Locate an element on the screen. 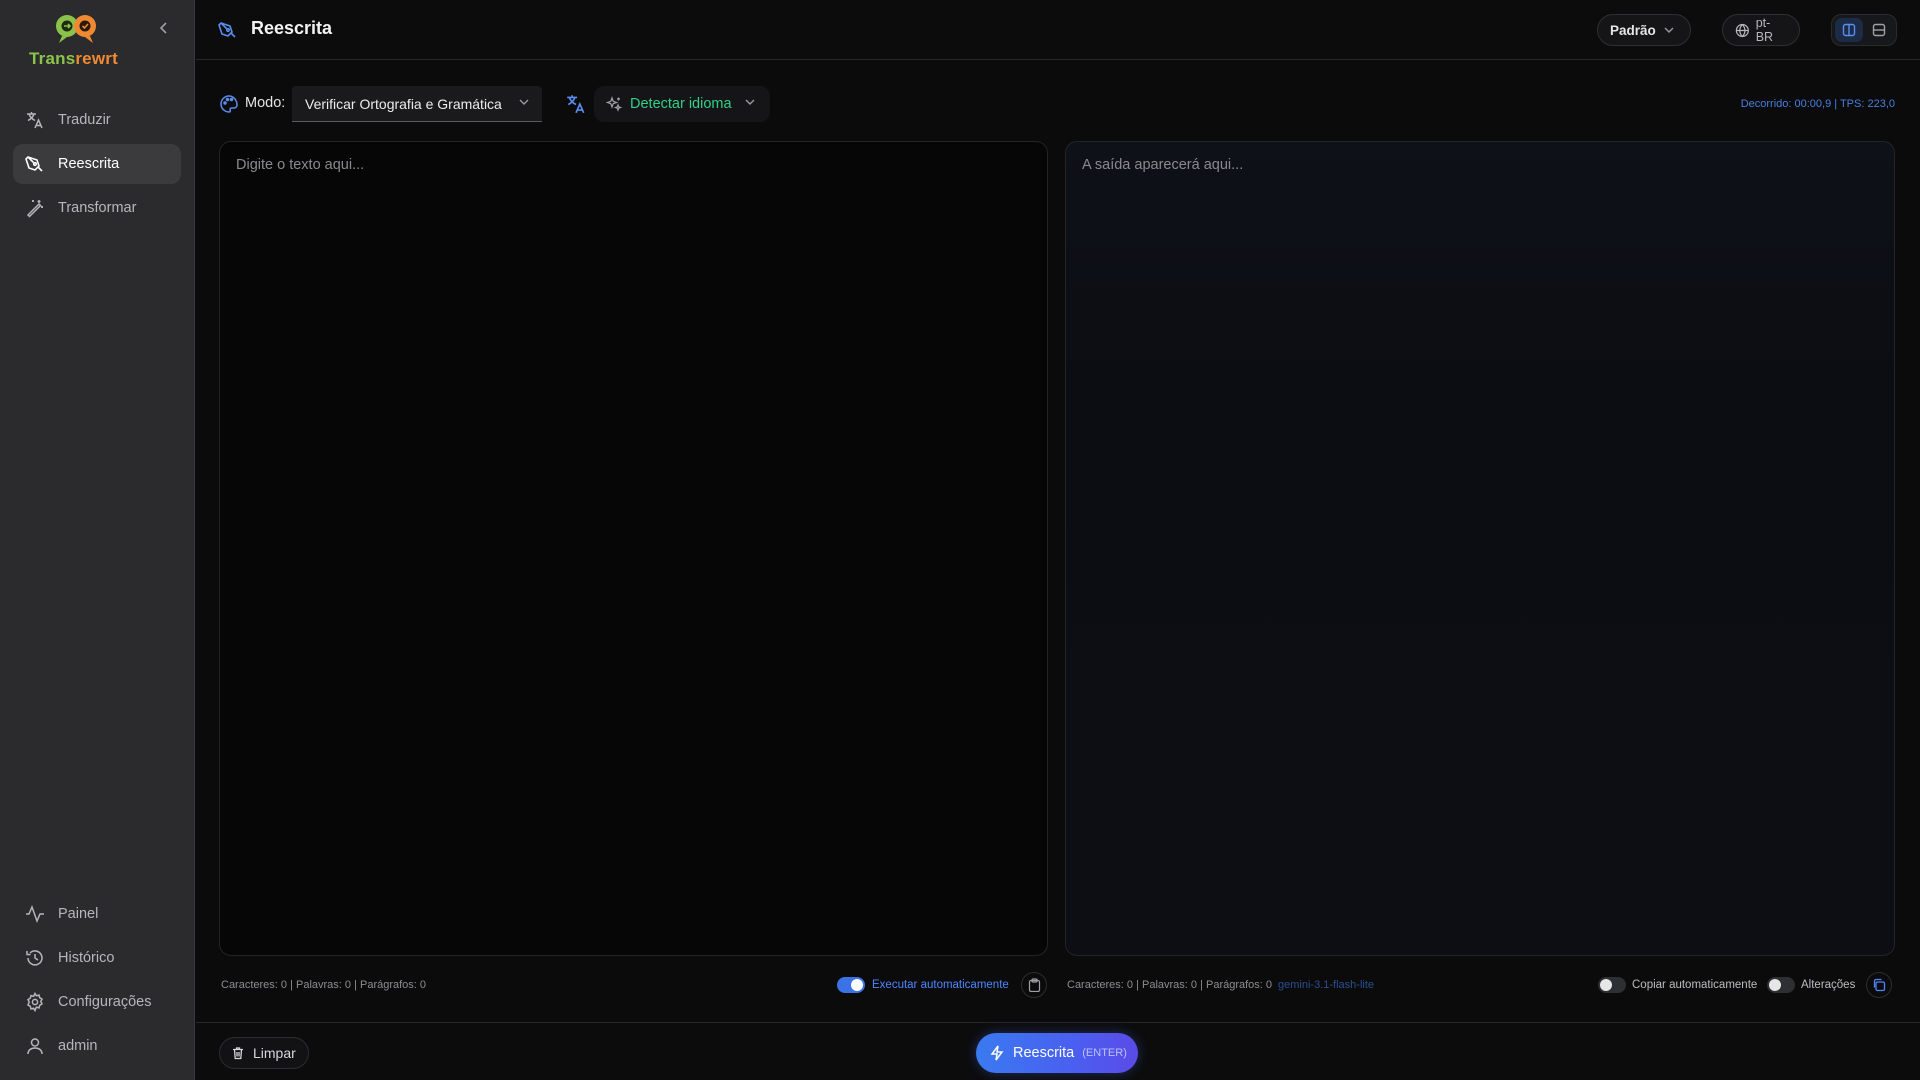 Image resolution: width=1920 pixels, height=1080 pixels. sidebar-item-label: Transformar is located at coordinates (97, 208).